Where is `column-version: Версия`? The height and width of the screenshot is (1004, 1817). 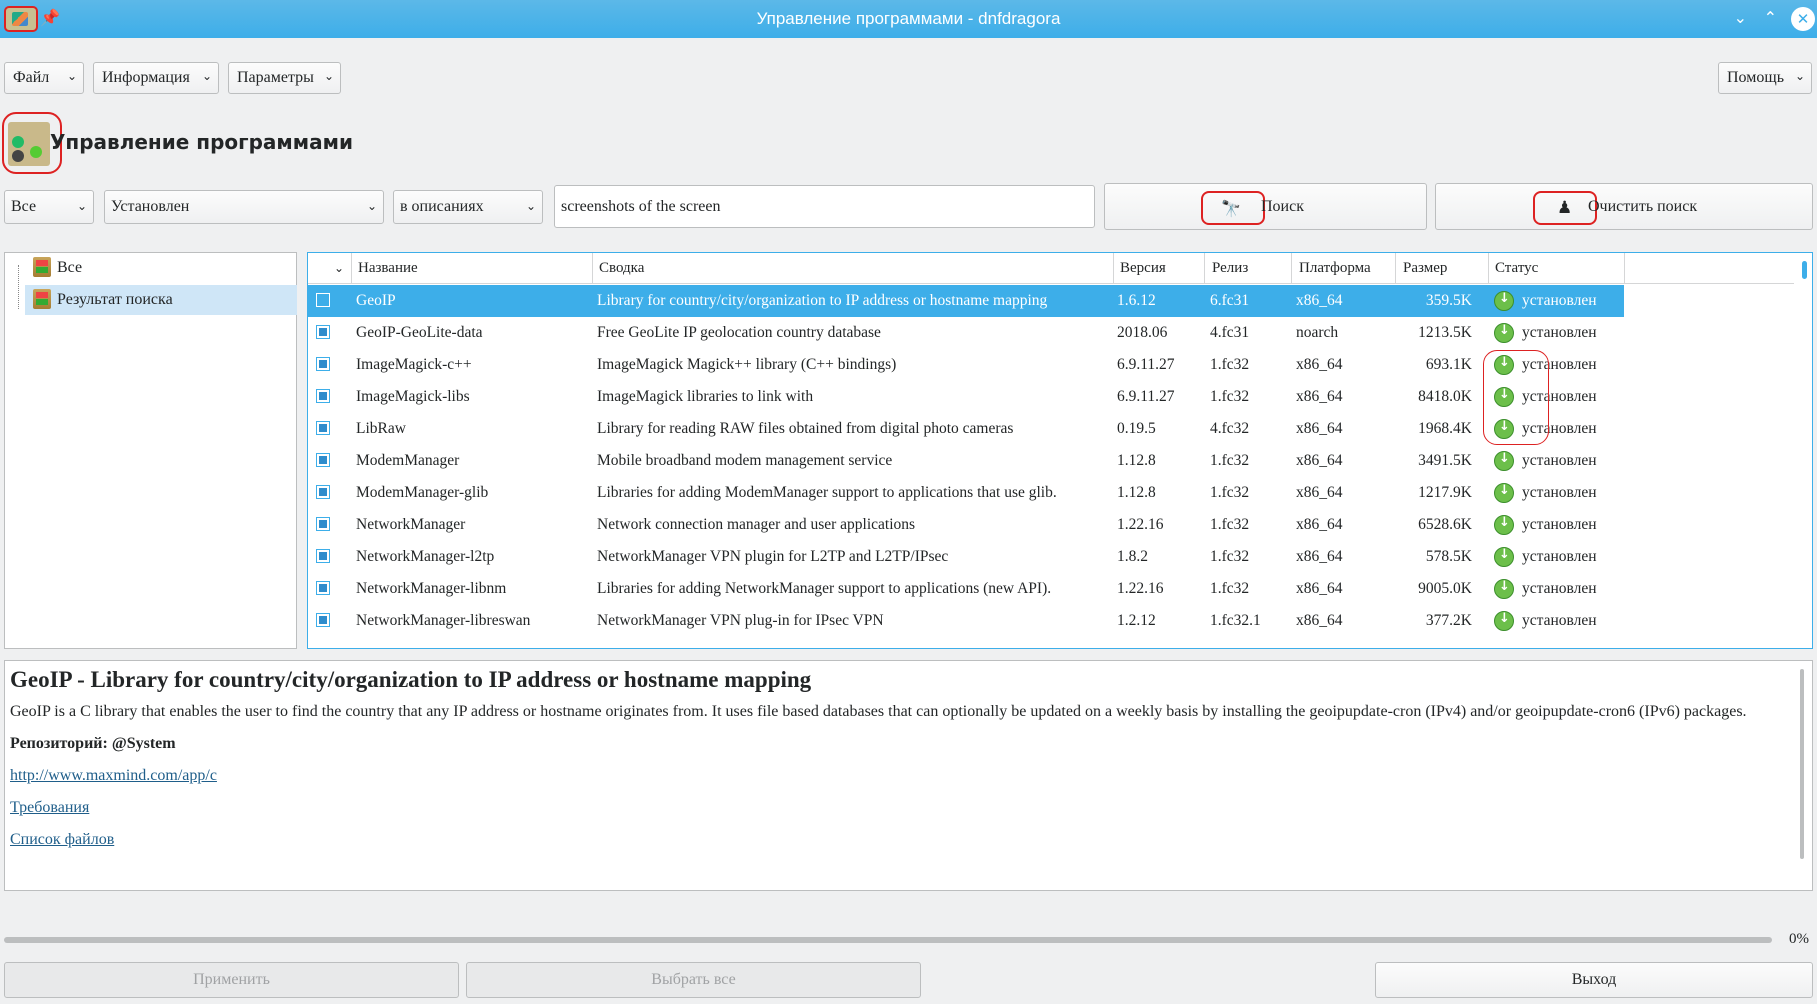 column-version: Версия is located at coordinates (1143, 268).